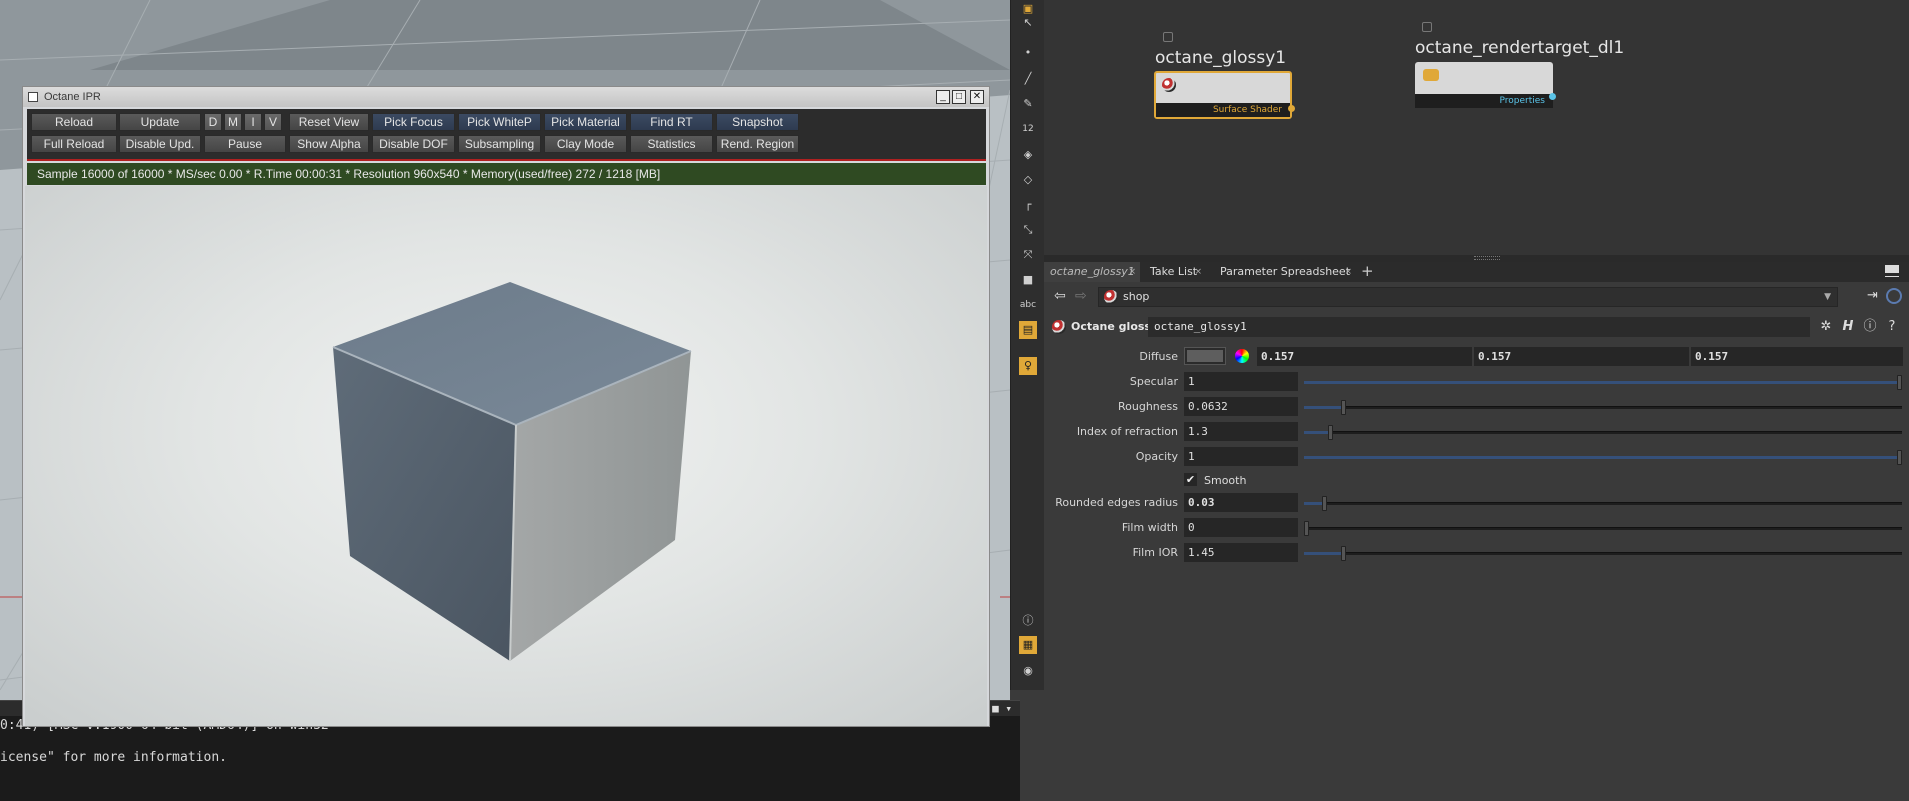  I want to click on grid-icon: ▦, so click(1028, 645).